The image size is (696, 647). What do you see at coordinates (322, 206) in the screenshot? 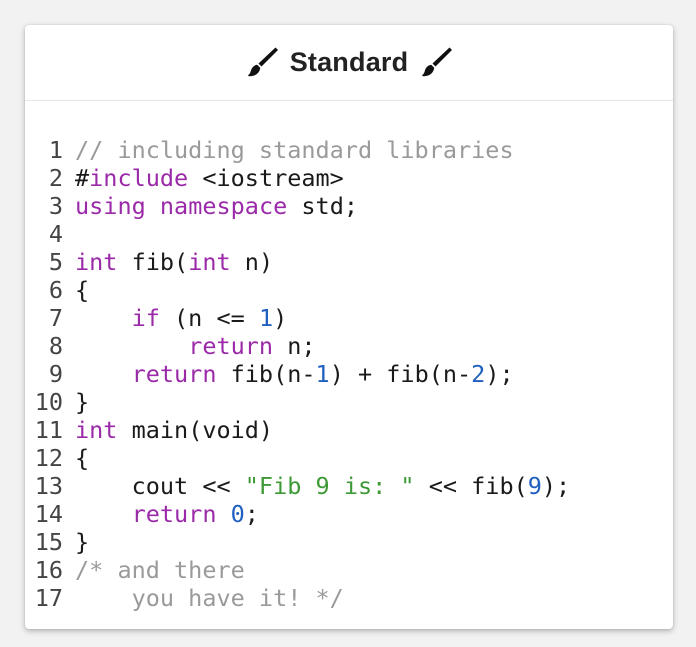
I see `code-token: std;` at bounding box center [322, 206].